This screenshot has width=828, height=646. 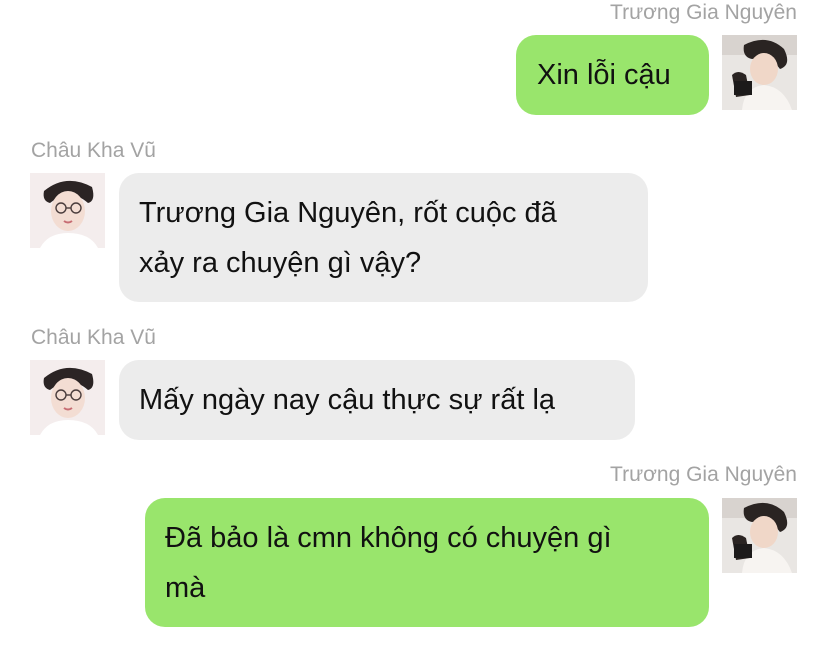 I want to click on message-bubble: Xin lỗi cậu, so click(x=612, y=75).